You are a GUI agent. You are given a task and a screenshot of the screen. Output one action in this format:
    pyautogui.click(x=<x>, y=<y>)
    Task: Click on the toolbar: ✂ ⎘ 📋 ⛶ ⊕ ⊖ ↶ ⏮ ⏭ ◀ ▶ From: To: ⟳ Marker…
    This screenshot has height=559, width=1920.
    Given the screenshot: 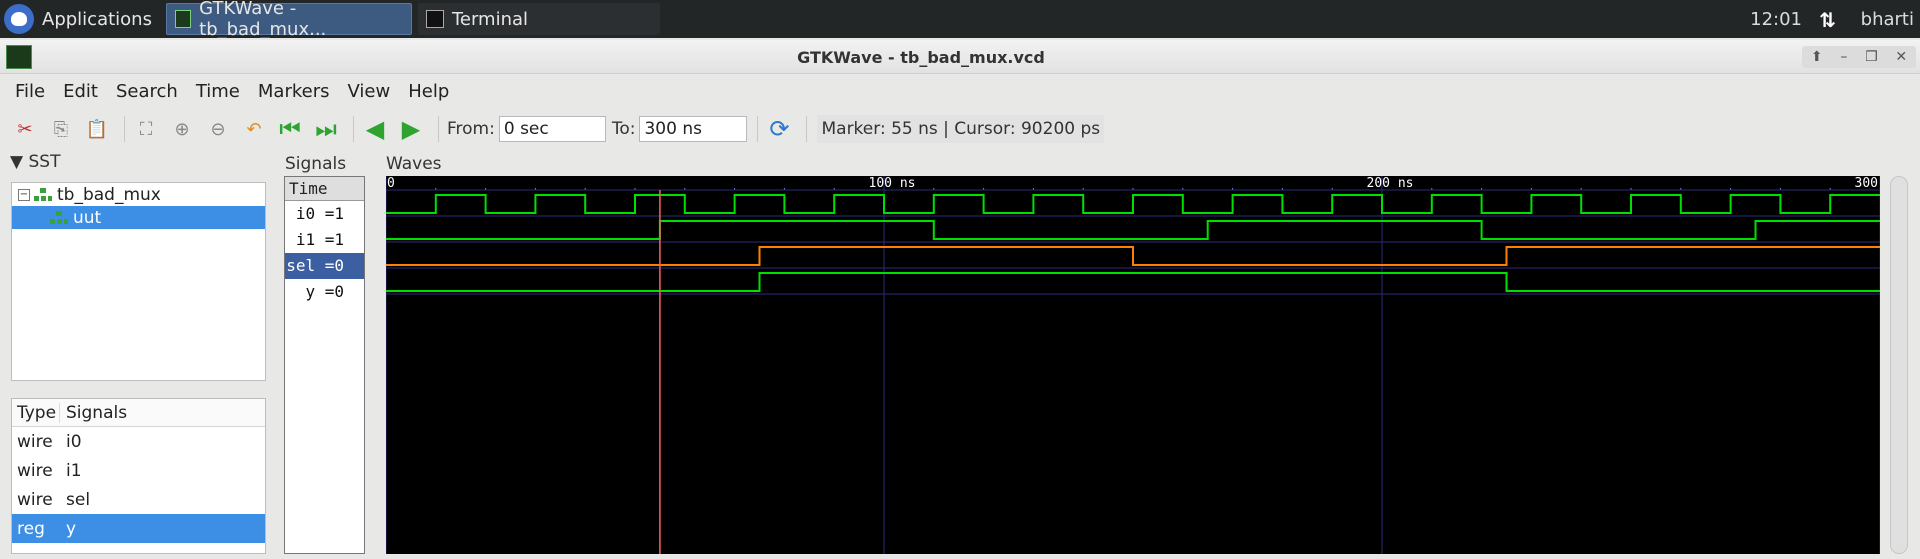 What is the action you would take?
    pyautogui.click(x=960, y=129)
    